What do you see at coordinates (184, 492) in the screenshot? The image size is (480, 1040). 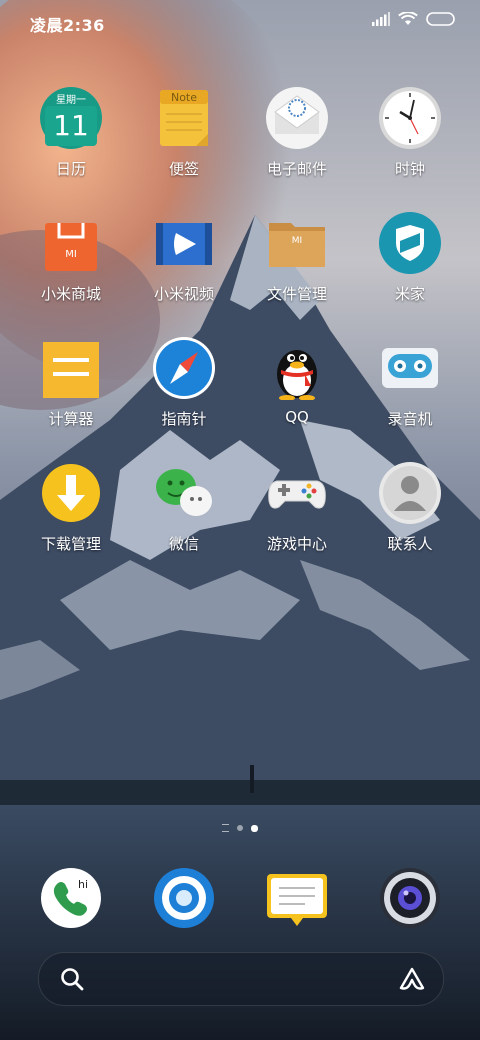 I see `wechat-icon` at bounding box center [184, 492].